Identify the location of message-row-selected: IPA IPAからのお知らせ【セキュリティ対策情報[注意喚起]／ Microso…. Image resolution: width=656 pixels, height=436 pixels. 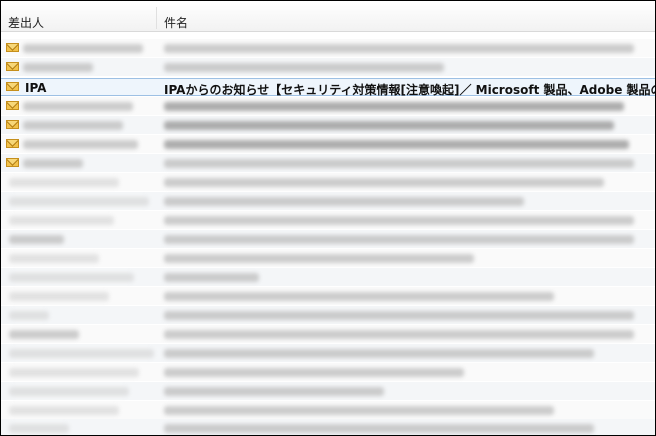
(328, 87).